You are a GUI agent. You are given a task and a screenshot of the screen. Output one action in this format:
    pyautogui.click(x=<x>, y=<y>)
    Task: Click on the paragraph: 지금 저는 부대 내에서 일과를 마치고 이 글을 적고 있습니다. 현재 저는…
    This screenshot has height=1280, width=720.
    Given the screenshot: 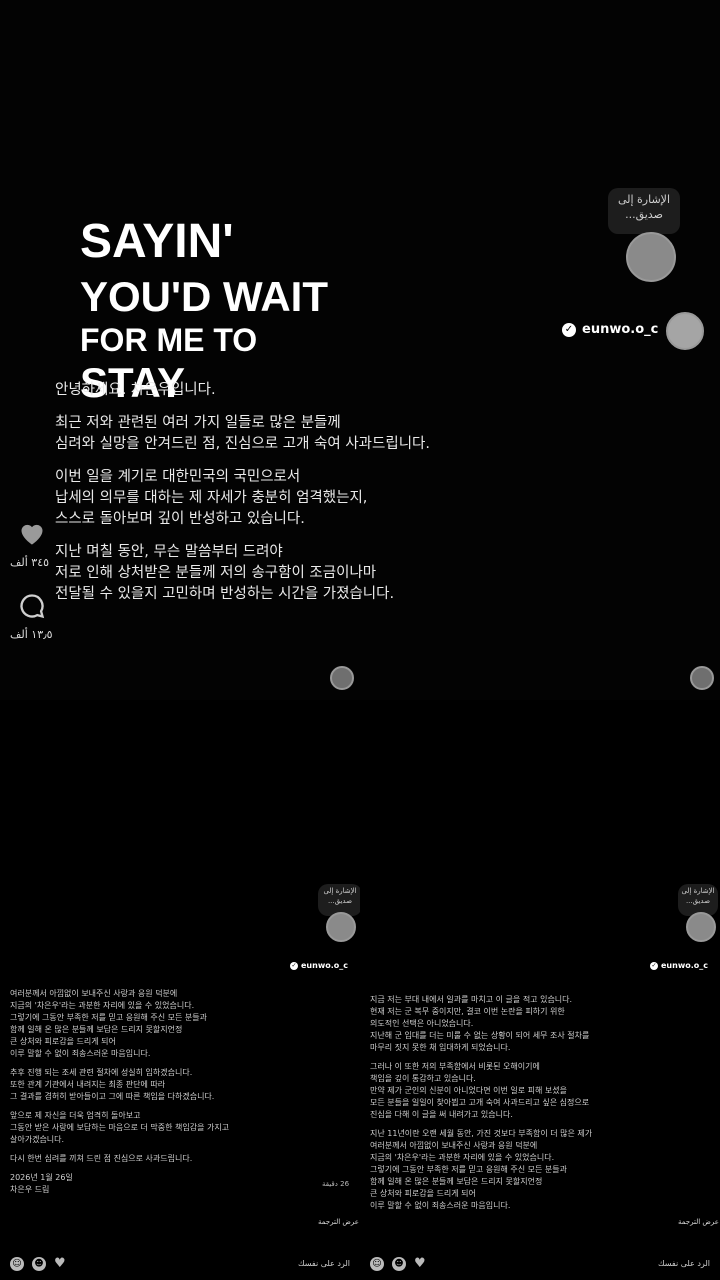 What is the action you would take?
    pyautogui.click(x=480, y=1023)
    